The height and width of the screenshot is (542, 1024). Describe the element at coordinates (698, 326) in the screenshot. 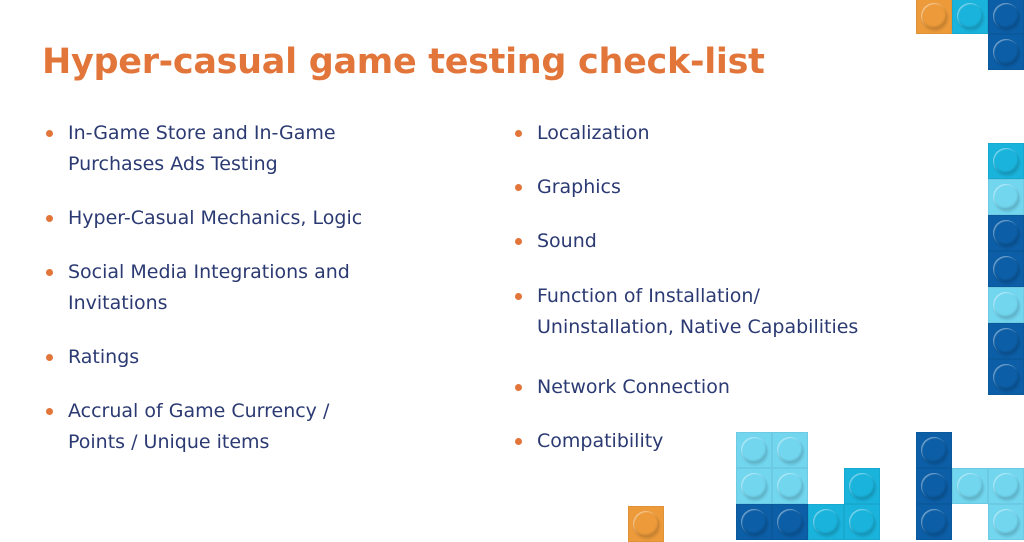

I see `item-line: Uninstallation, Native Capabilities` at that location.